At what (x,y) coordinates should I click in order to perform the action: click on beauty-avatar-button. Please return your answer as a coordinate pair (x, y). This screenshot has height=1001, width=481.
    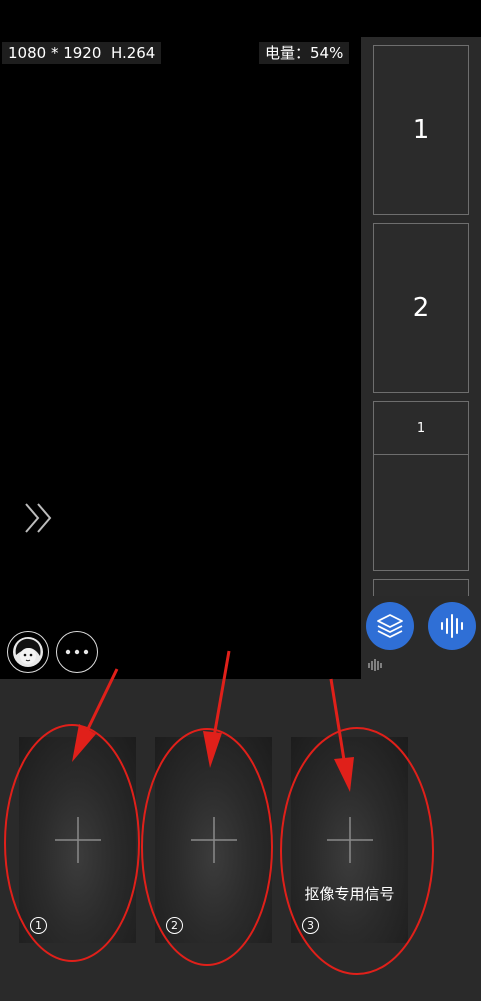
    Looking at the image, I should click on (28, 652).